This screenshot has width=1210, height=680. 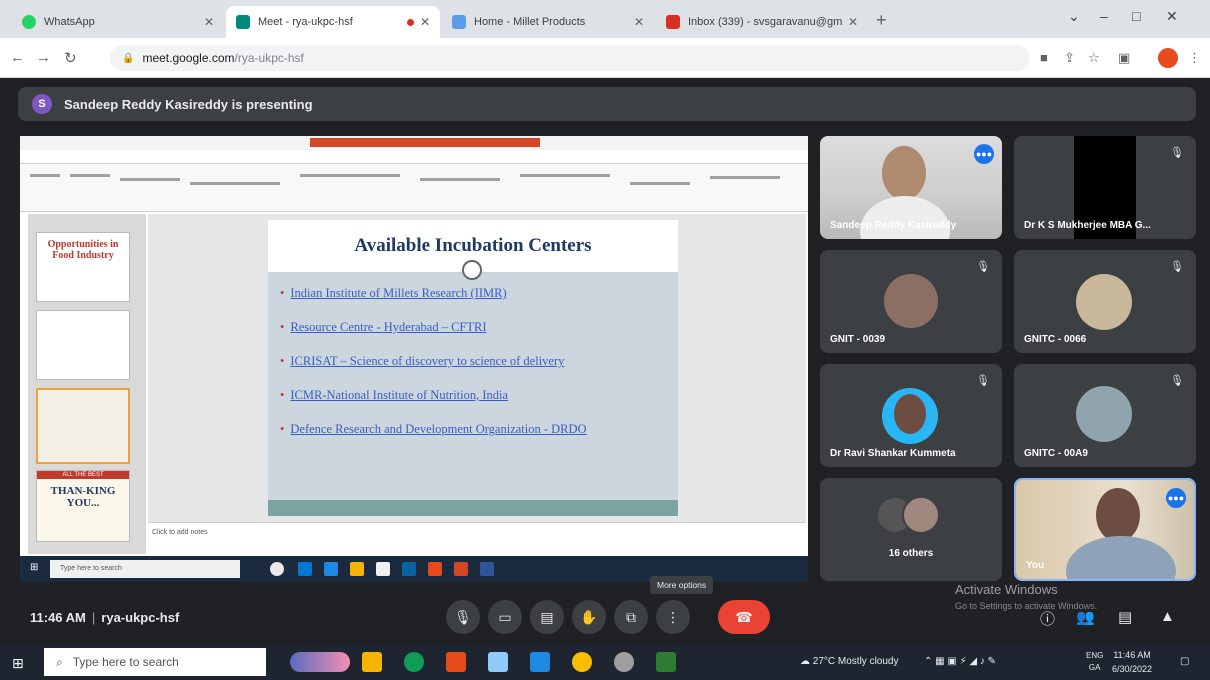 I want to click on notifications-icon: ▢, so click(x=1184, y=661).